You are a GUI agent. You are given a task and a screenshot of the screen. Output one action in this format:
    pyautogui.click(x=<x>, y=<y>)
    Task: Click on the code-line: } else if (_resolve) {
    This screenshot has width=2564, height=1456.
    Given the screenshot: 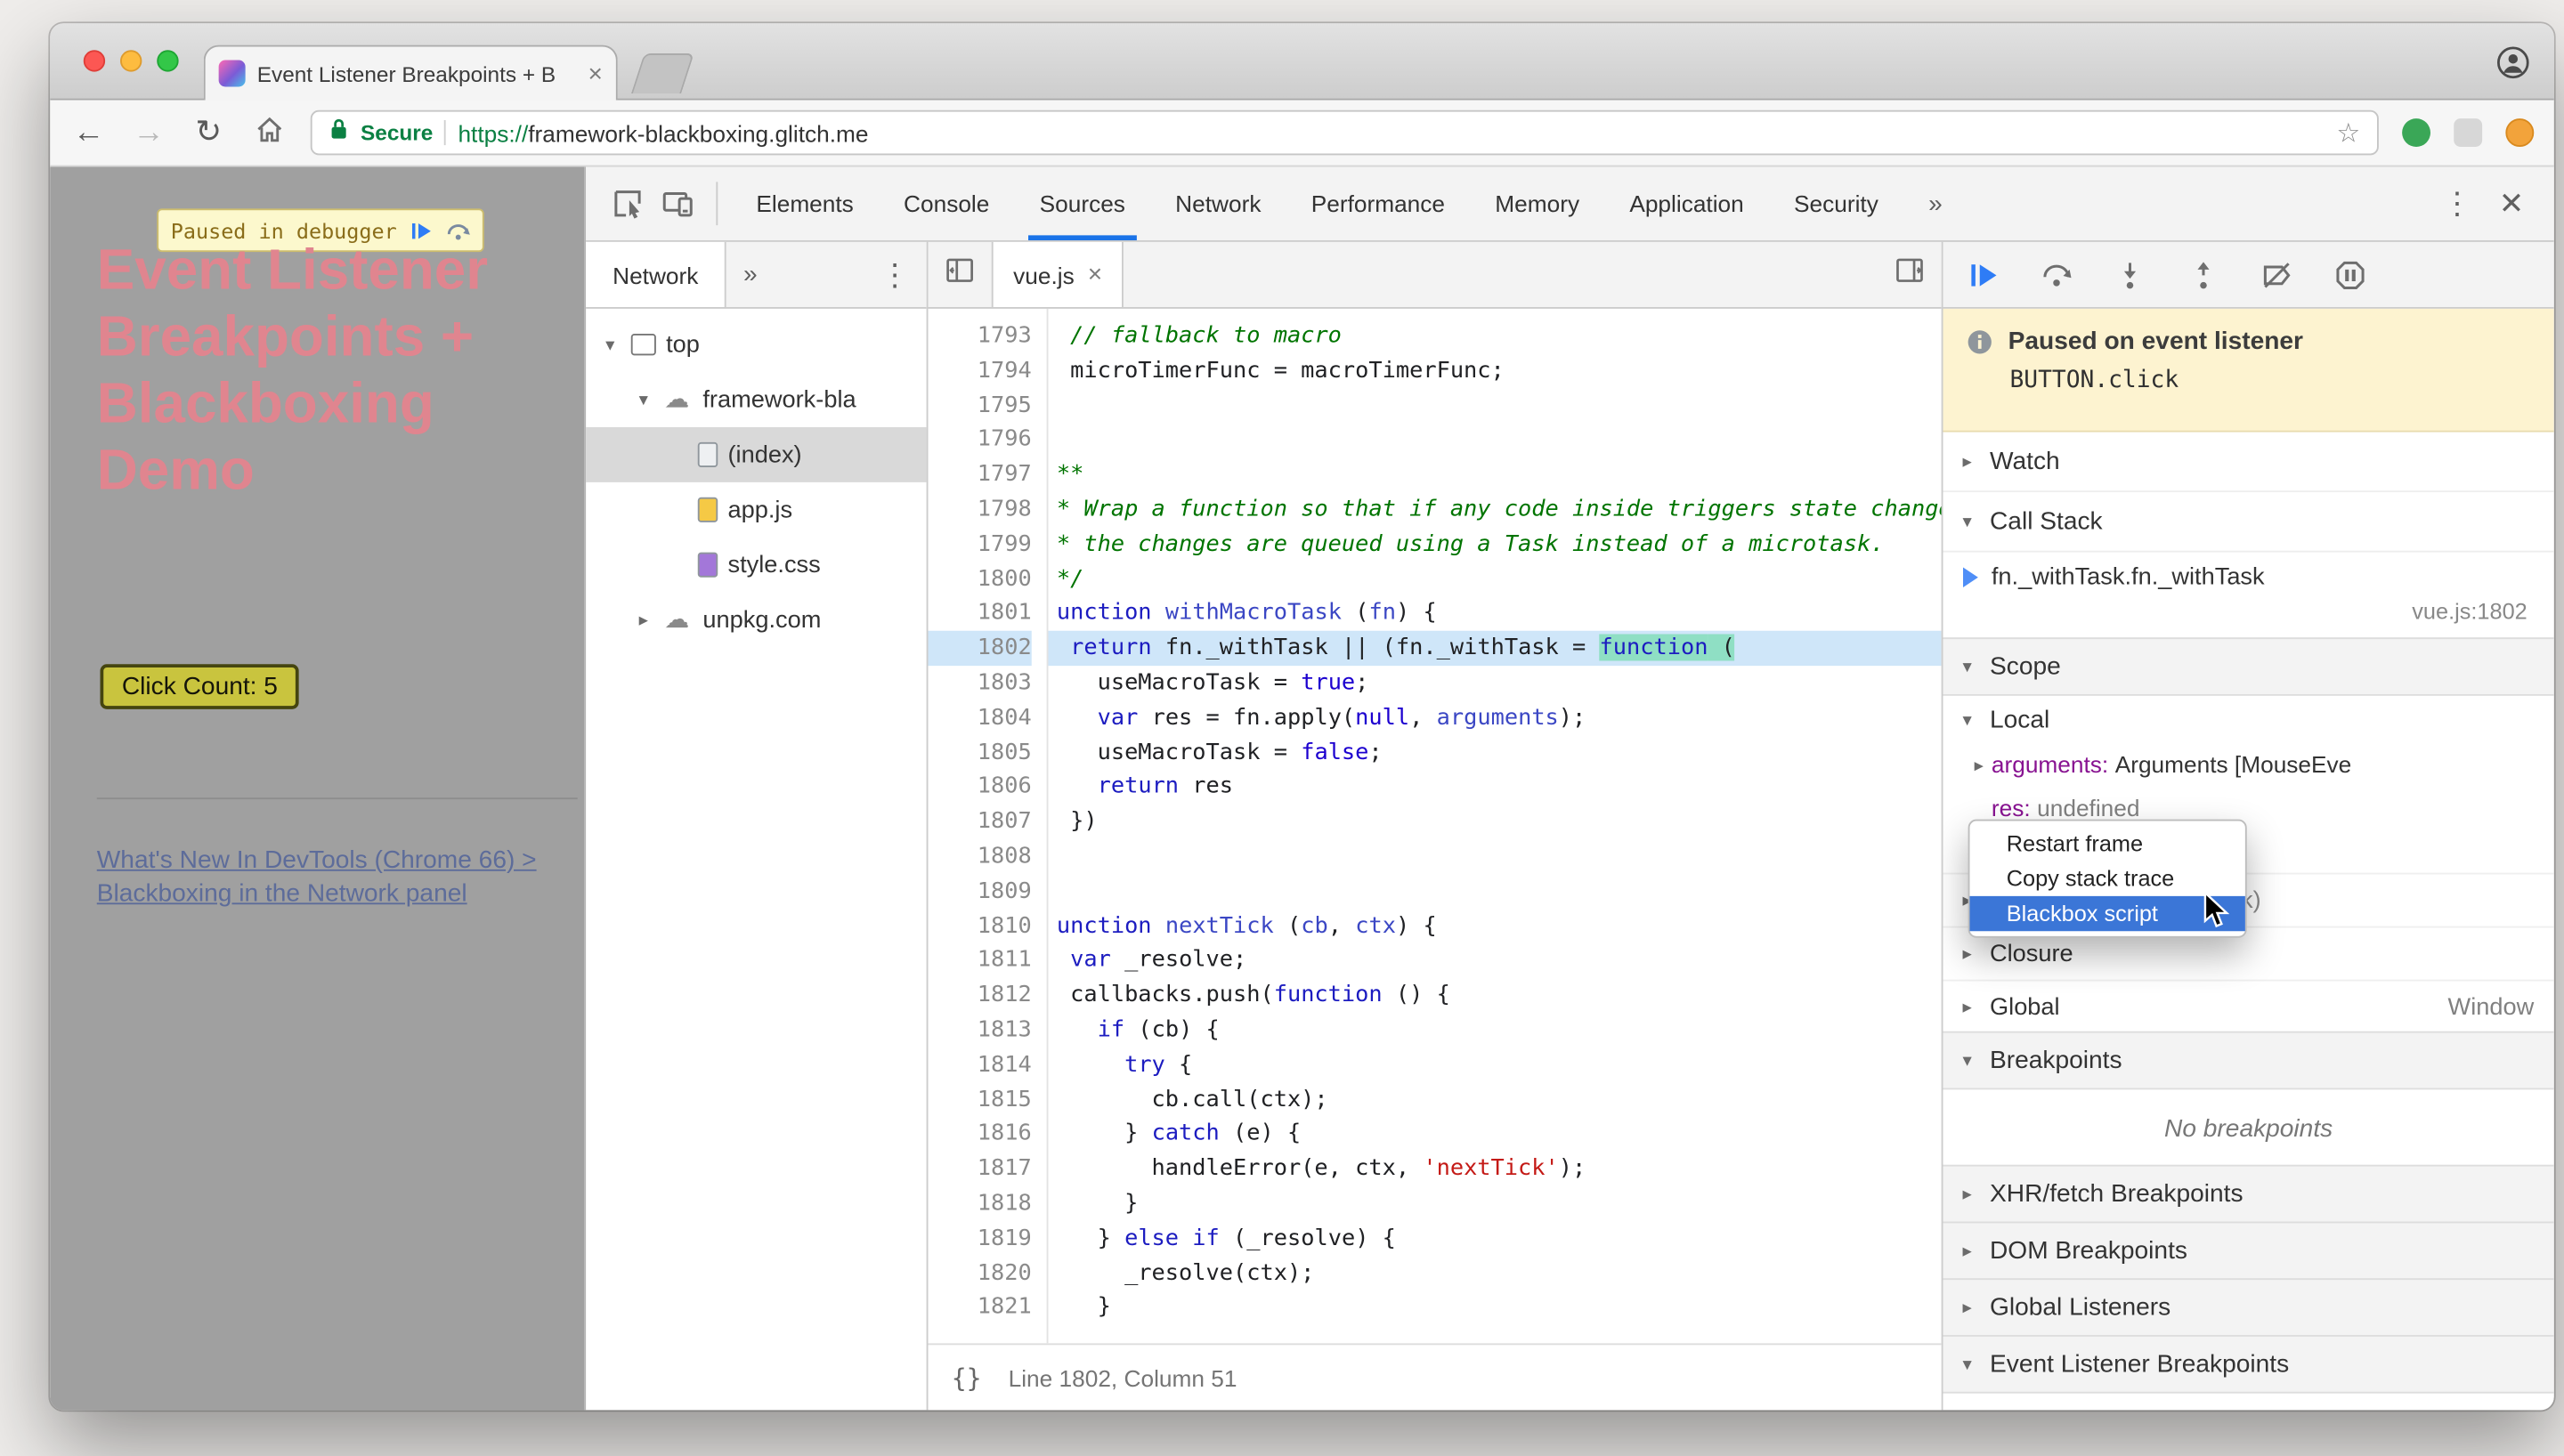 What is the action you would take?
    pyautogui.click(x=1499, y=1238)
    